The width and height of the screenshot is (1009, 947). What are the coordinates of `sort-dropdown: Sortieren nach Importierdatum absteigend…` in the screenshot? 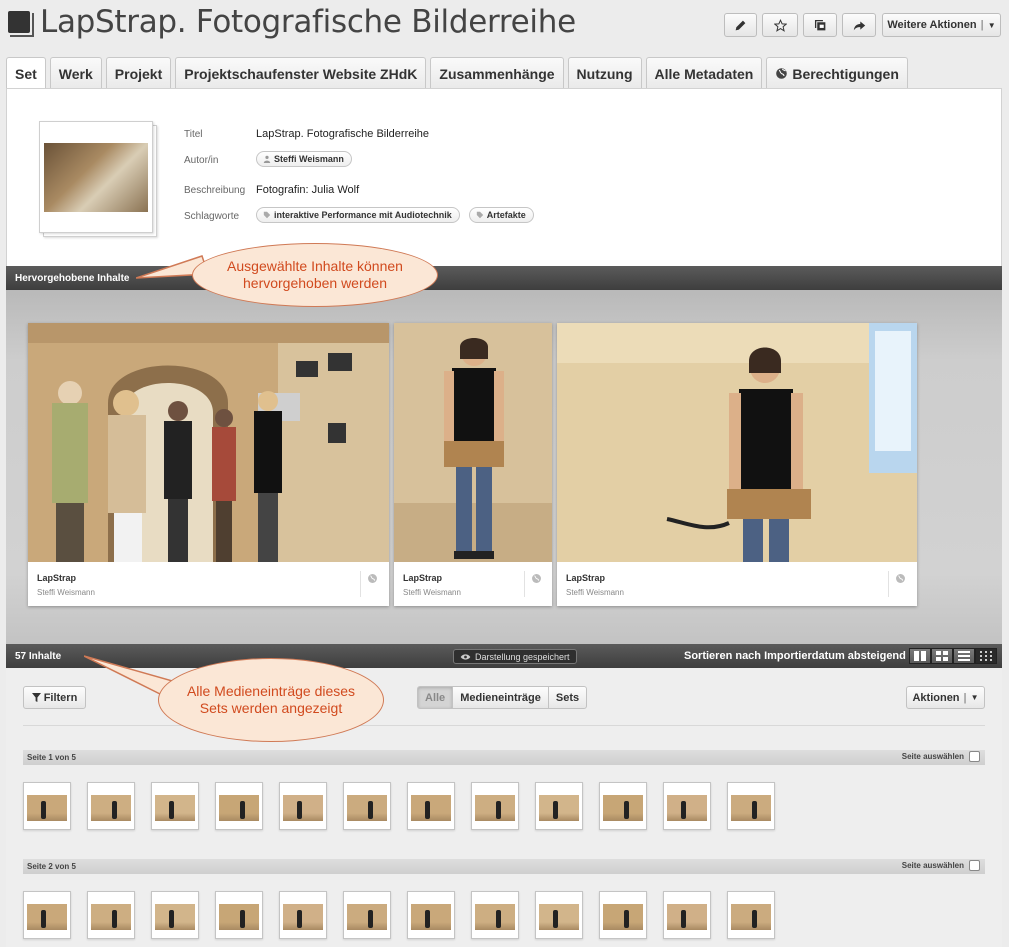 It's located at (800, 656).